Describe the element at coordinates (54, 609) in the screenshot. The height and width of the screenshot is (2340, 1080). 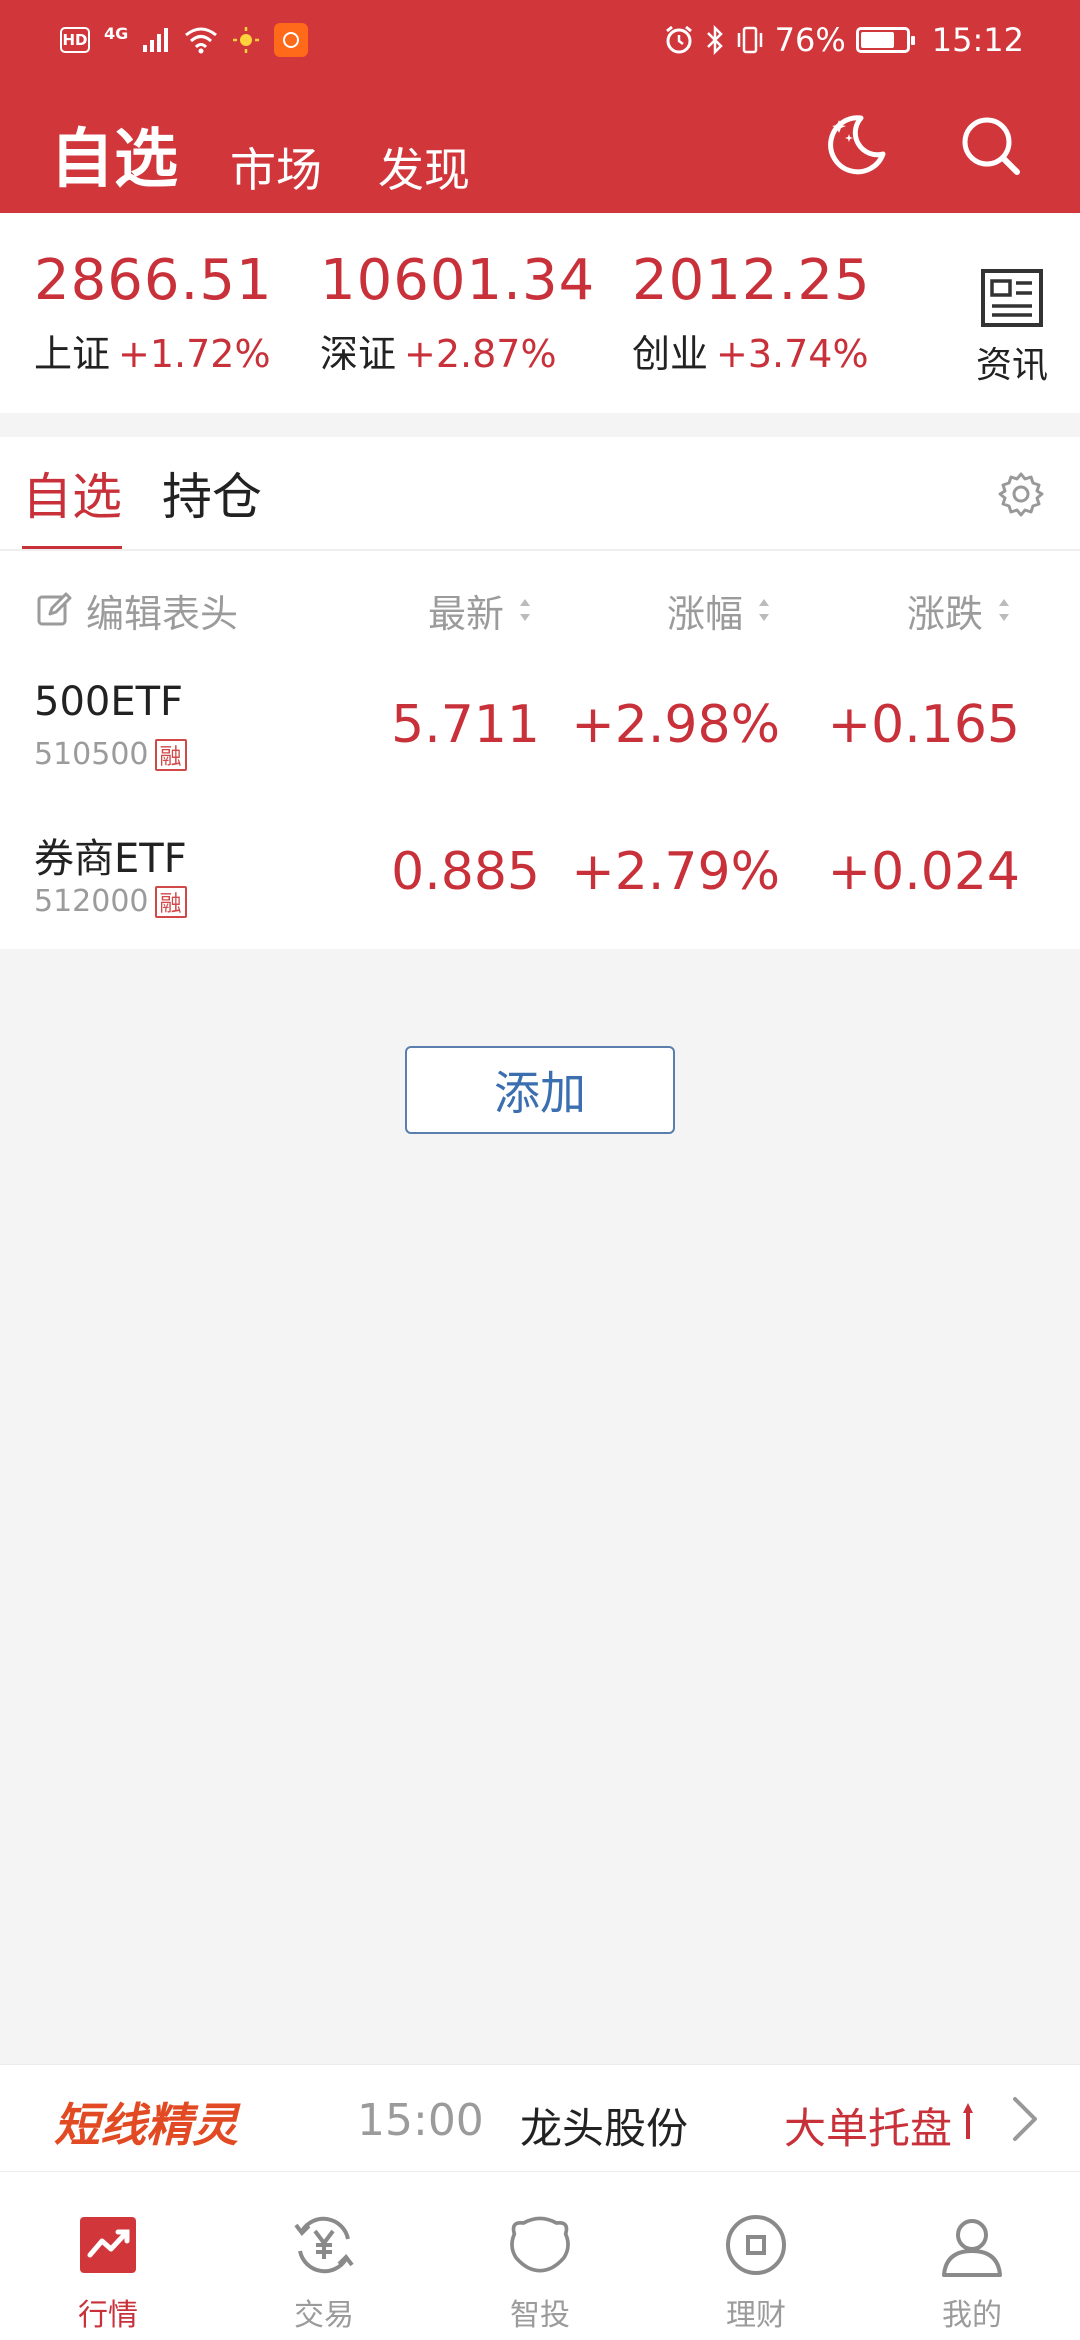
I see `edit-icon` at that location.